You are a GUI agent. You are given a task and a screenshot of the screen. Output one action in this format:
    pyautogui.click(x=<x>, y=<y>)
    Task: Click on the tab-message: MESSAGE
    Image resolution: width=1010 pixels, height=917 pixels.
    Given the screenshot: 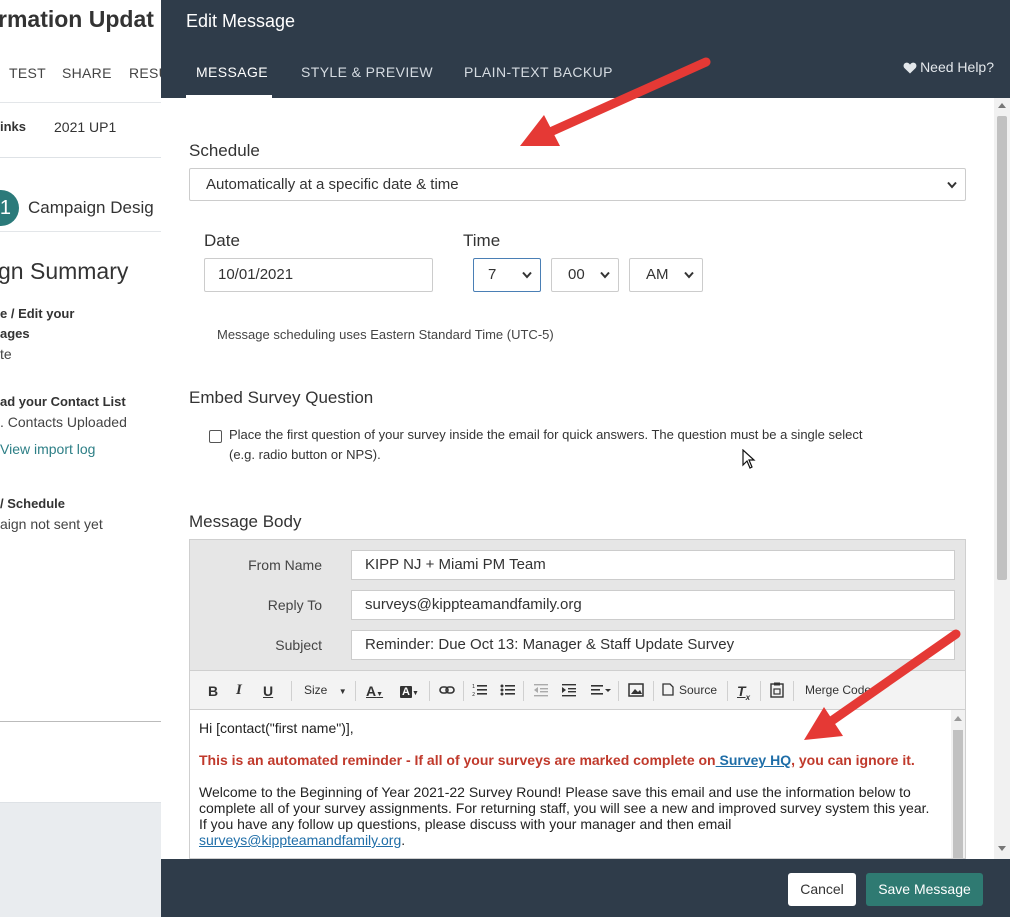 What is the action you would take?
    pyautogui.click(x=232, y=72)
    